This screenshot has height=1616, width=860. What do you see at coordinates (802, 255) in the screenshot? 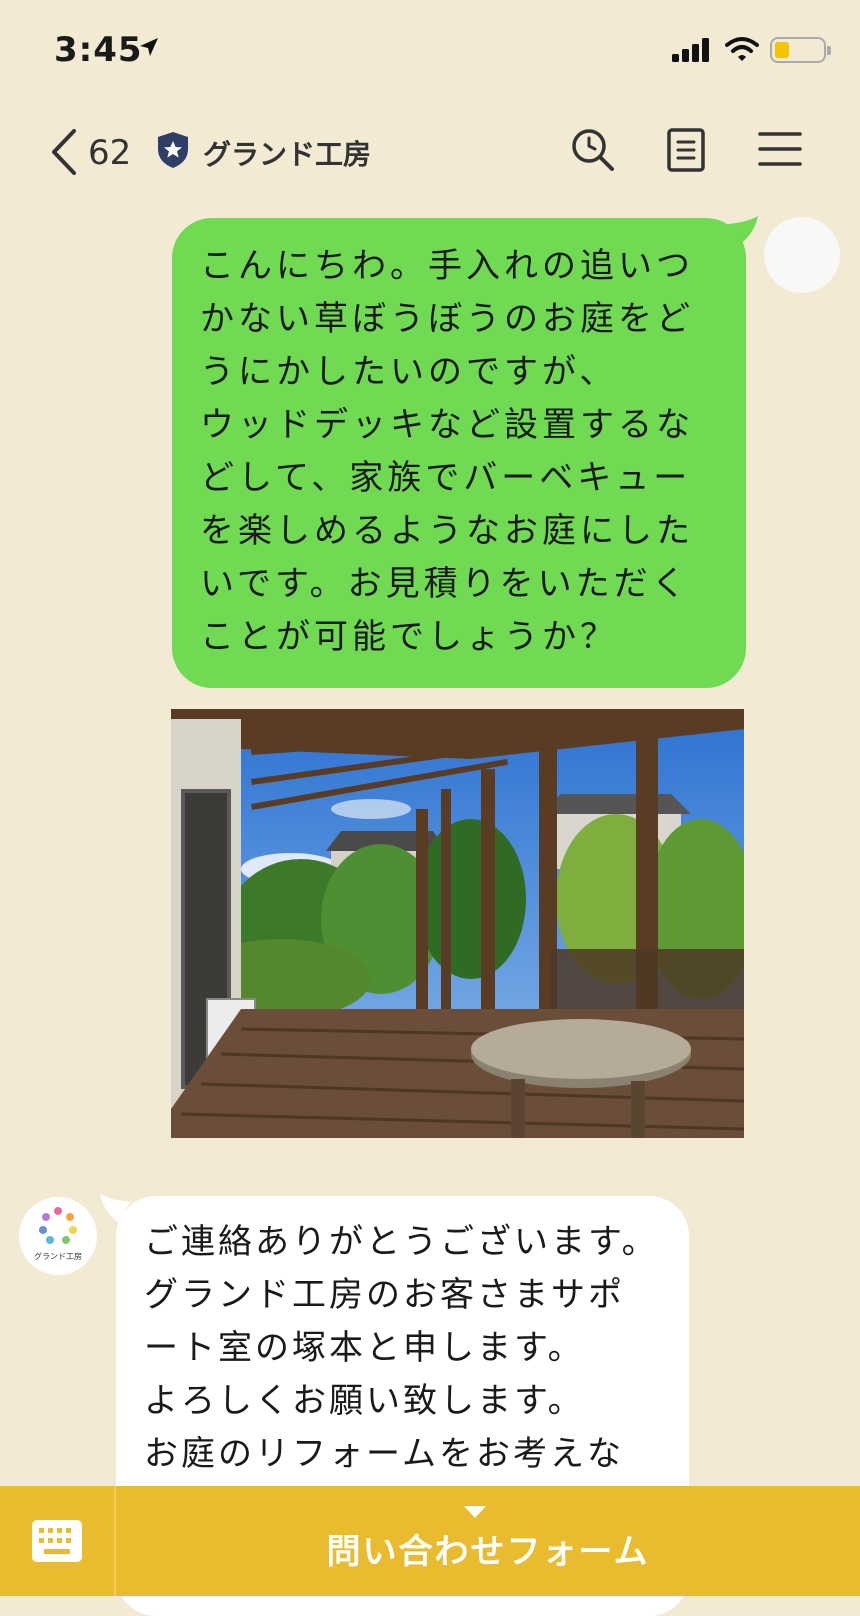
I see `my-avatar` at bounding box center [802, 255].